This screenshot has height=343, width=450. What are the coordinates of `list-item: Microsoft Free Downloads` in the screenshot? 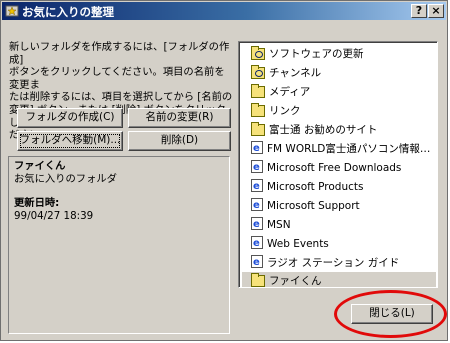 It's located at (344, 168).